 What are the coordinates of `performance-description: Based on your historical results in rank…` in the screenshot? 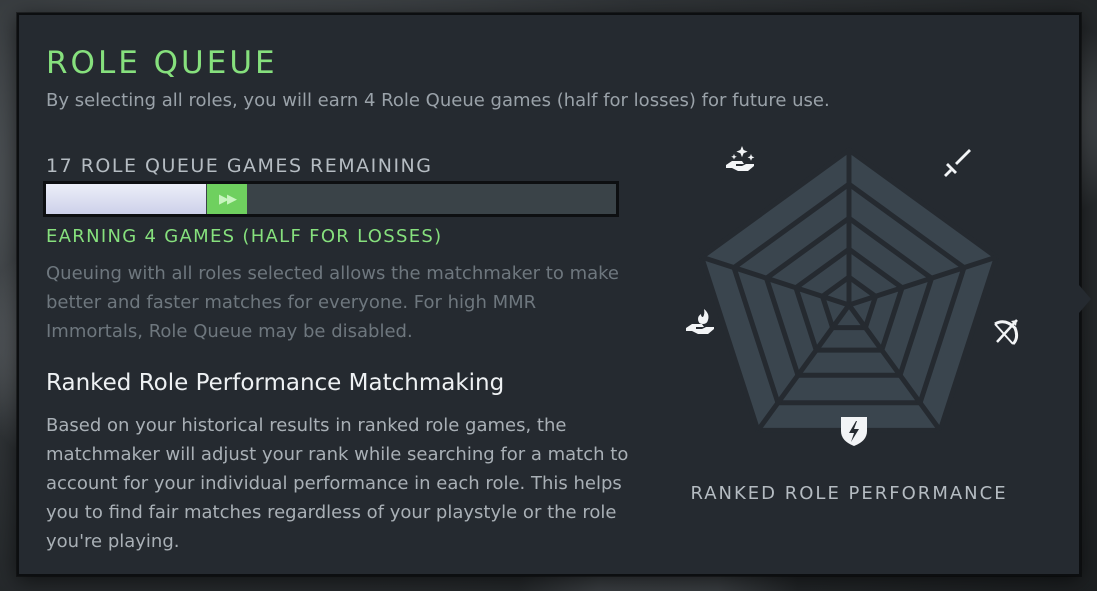 It's located at (337, 483).